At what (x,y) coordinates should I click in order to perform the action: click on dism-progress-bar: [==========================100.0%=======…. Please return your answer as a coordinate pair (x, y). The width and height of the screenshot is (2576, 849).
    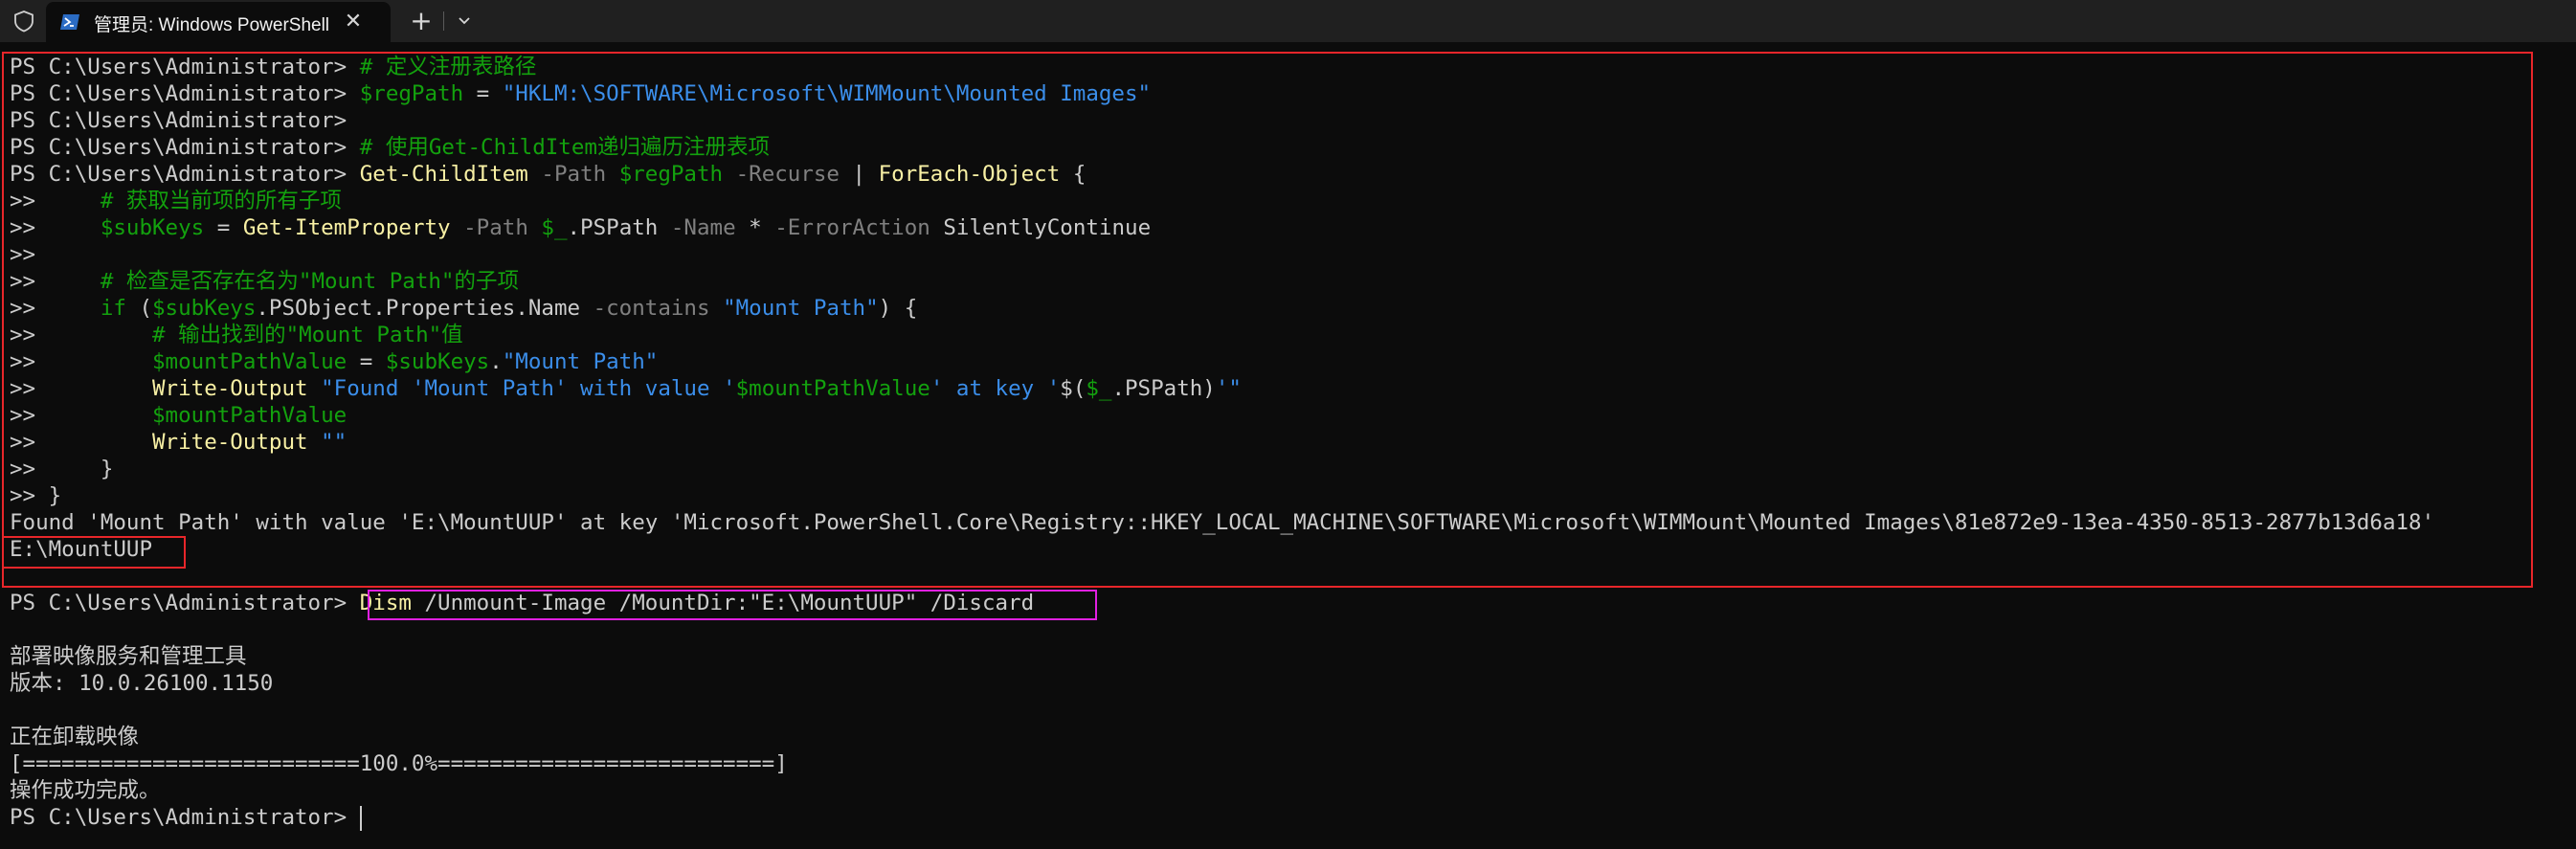
    Looking at the image, I should click on (399, 764).